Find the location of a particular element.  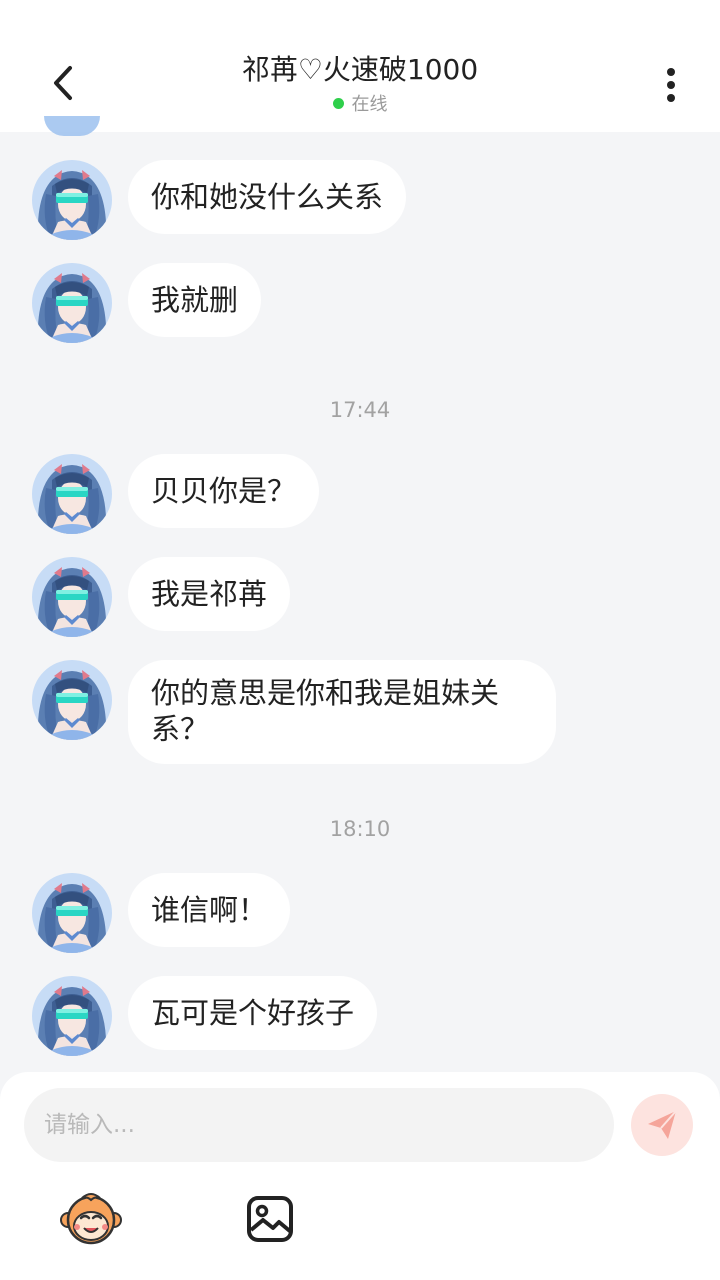

chevron-left-icon is located at coordinates (63, 83).